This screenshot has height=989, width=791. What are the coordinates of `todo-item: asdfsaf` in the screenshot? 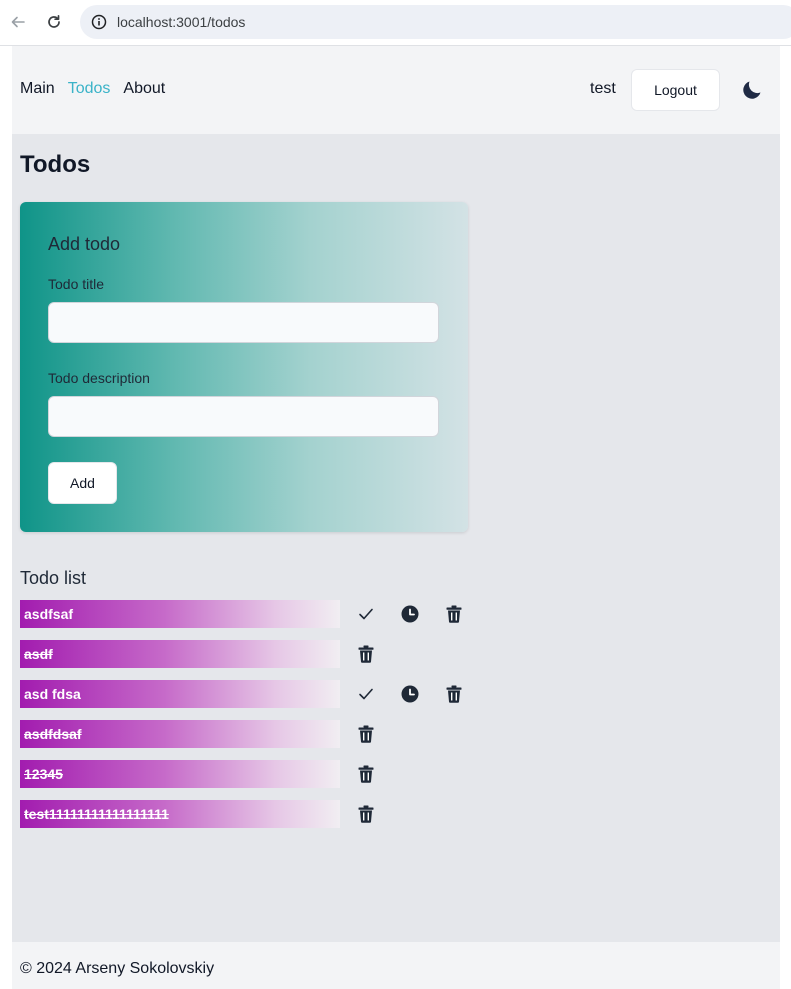 It's located at (250, 614).